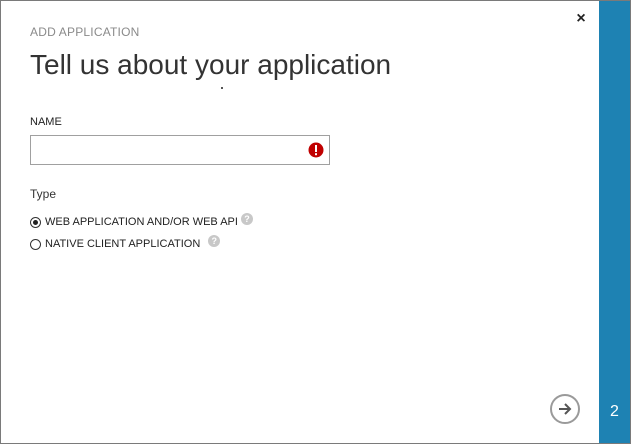 The height and width of the screenshot is (444, 631). I want to click on page-title: Tell us about your application, so click(211, 64).